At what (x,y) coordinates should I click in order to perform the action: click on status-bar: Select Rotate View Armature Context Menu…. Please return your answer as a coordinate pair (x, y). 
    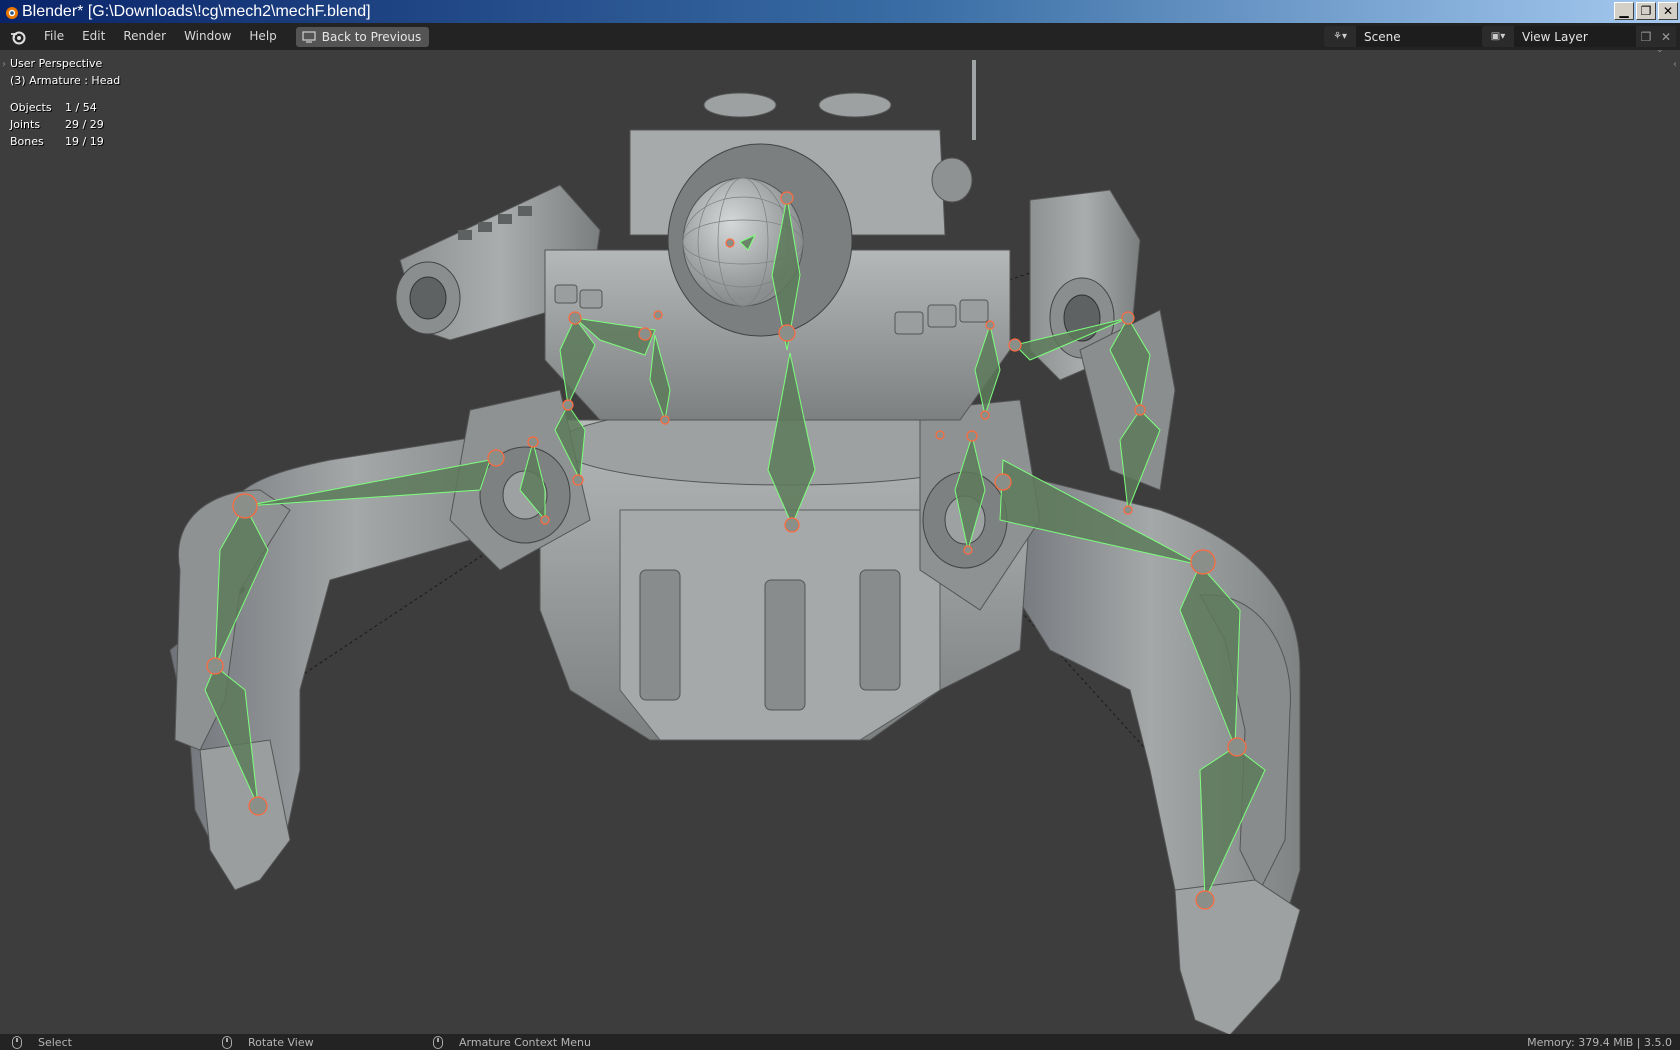
    Looking at the image, I should click on (840, 1042).